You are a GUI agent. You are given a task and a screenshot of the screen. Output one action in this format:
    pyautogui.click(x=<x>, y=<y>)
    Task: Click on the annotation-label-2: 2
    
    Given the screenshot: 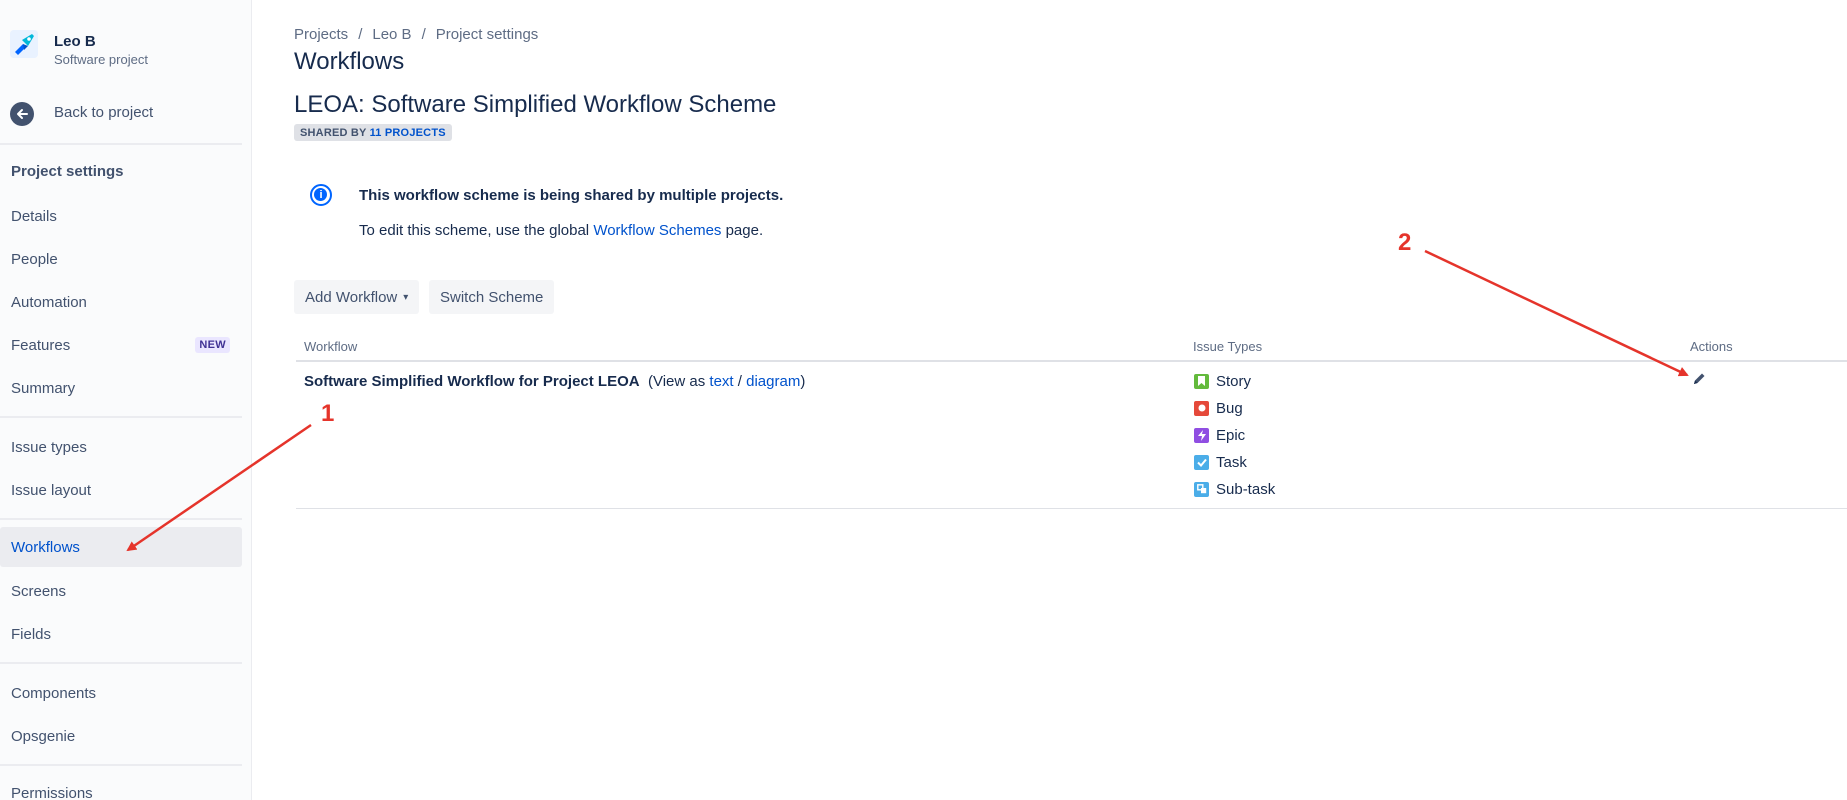 What is the action you would take?
    pyautogui.click(x=1405, y=242)
    